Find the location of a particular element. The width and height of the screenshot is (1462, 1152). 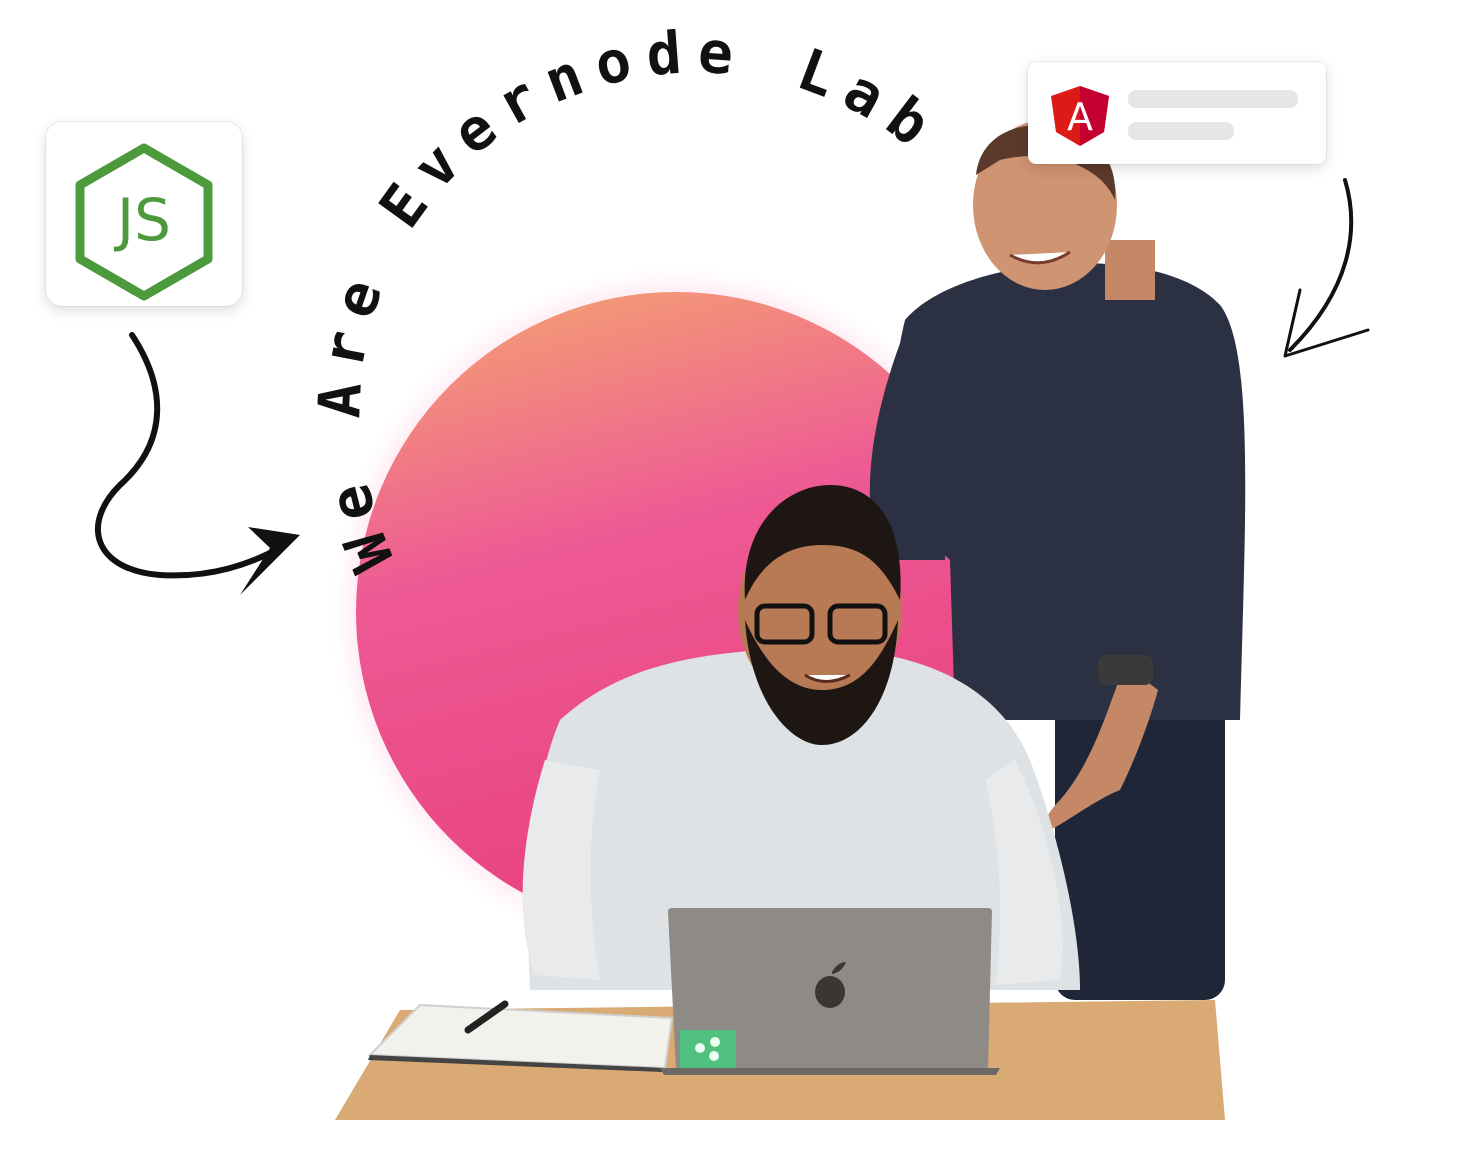

angular-letter: A is located at coordinates (1080, 117).